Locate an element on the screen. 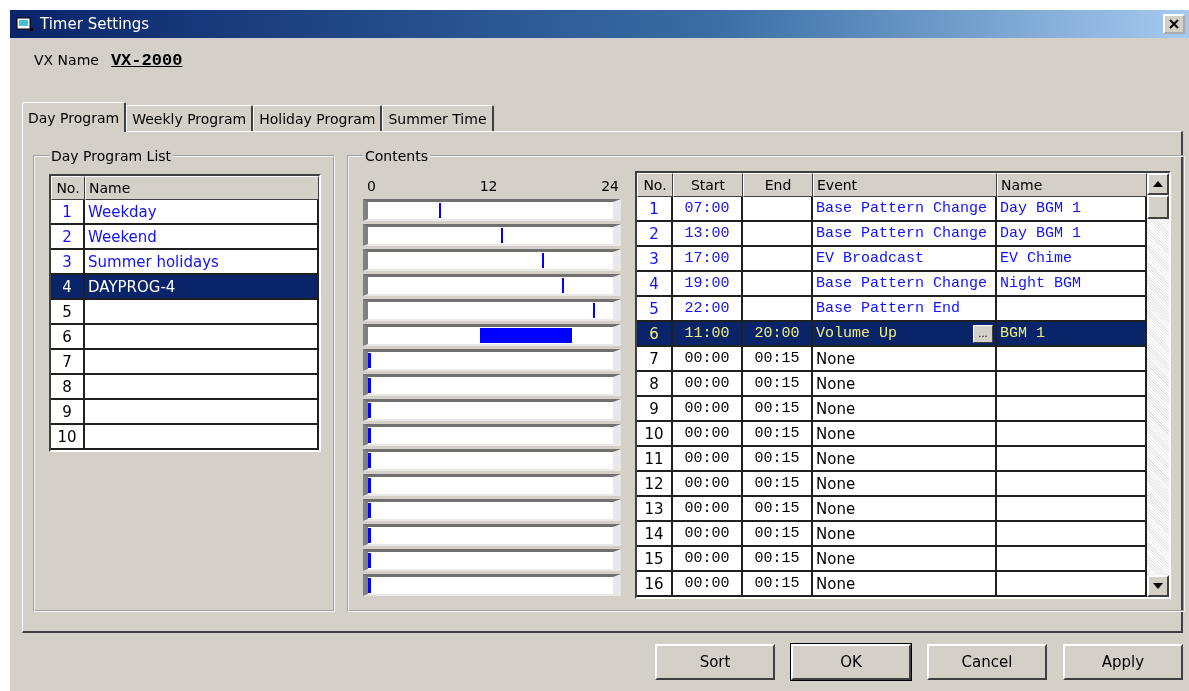 The height and width of the screenshot is (691, 1189). list-row: 4 DAYPROG-4 is located at coordinates (185, 287).